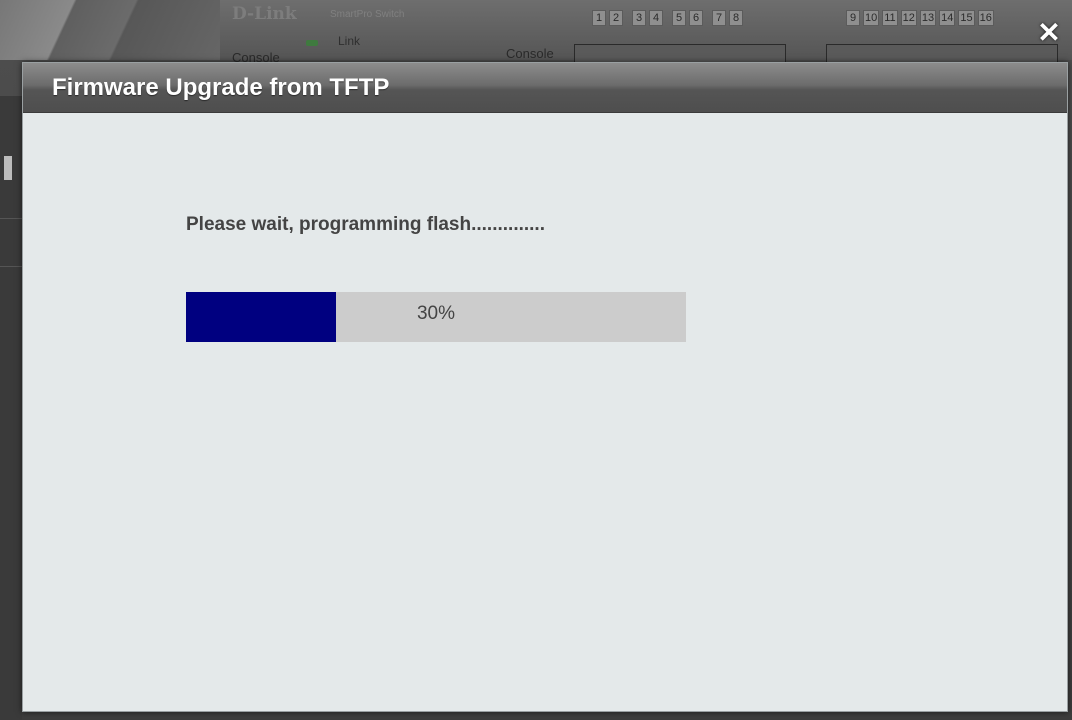  What do you see at coordinates (890, 18) in the screenshot?
I see `port-indicator: 11` at bounding box center [890, 18].